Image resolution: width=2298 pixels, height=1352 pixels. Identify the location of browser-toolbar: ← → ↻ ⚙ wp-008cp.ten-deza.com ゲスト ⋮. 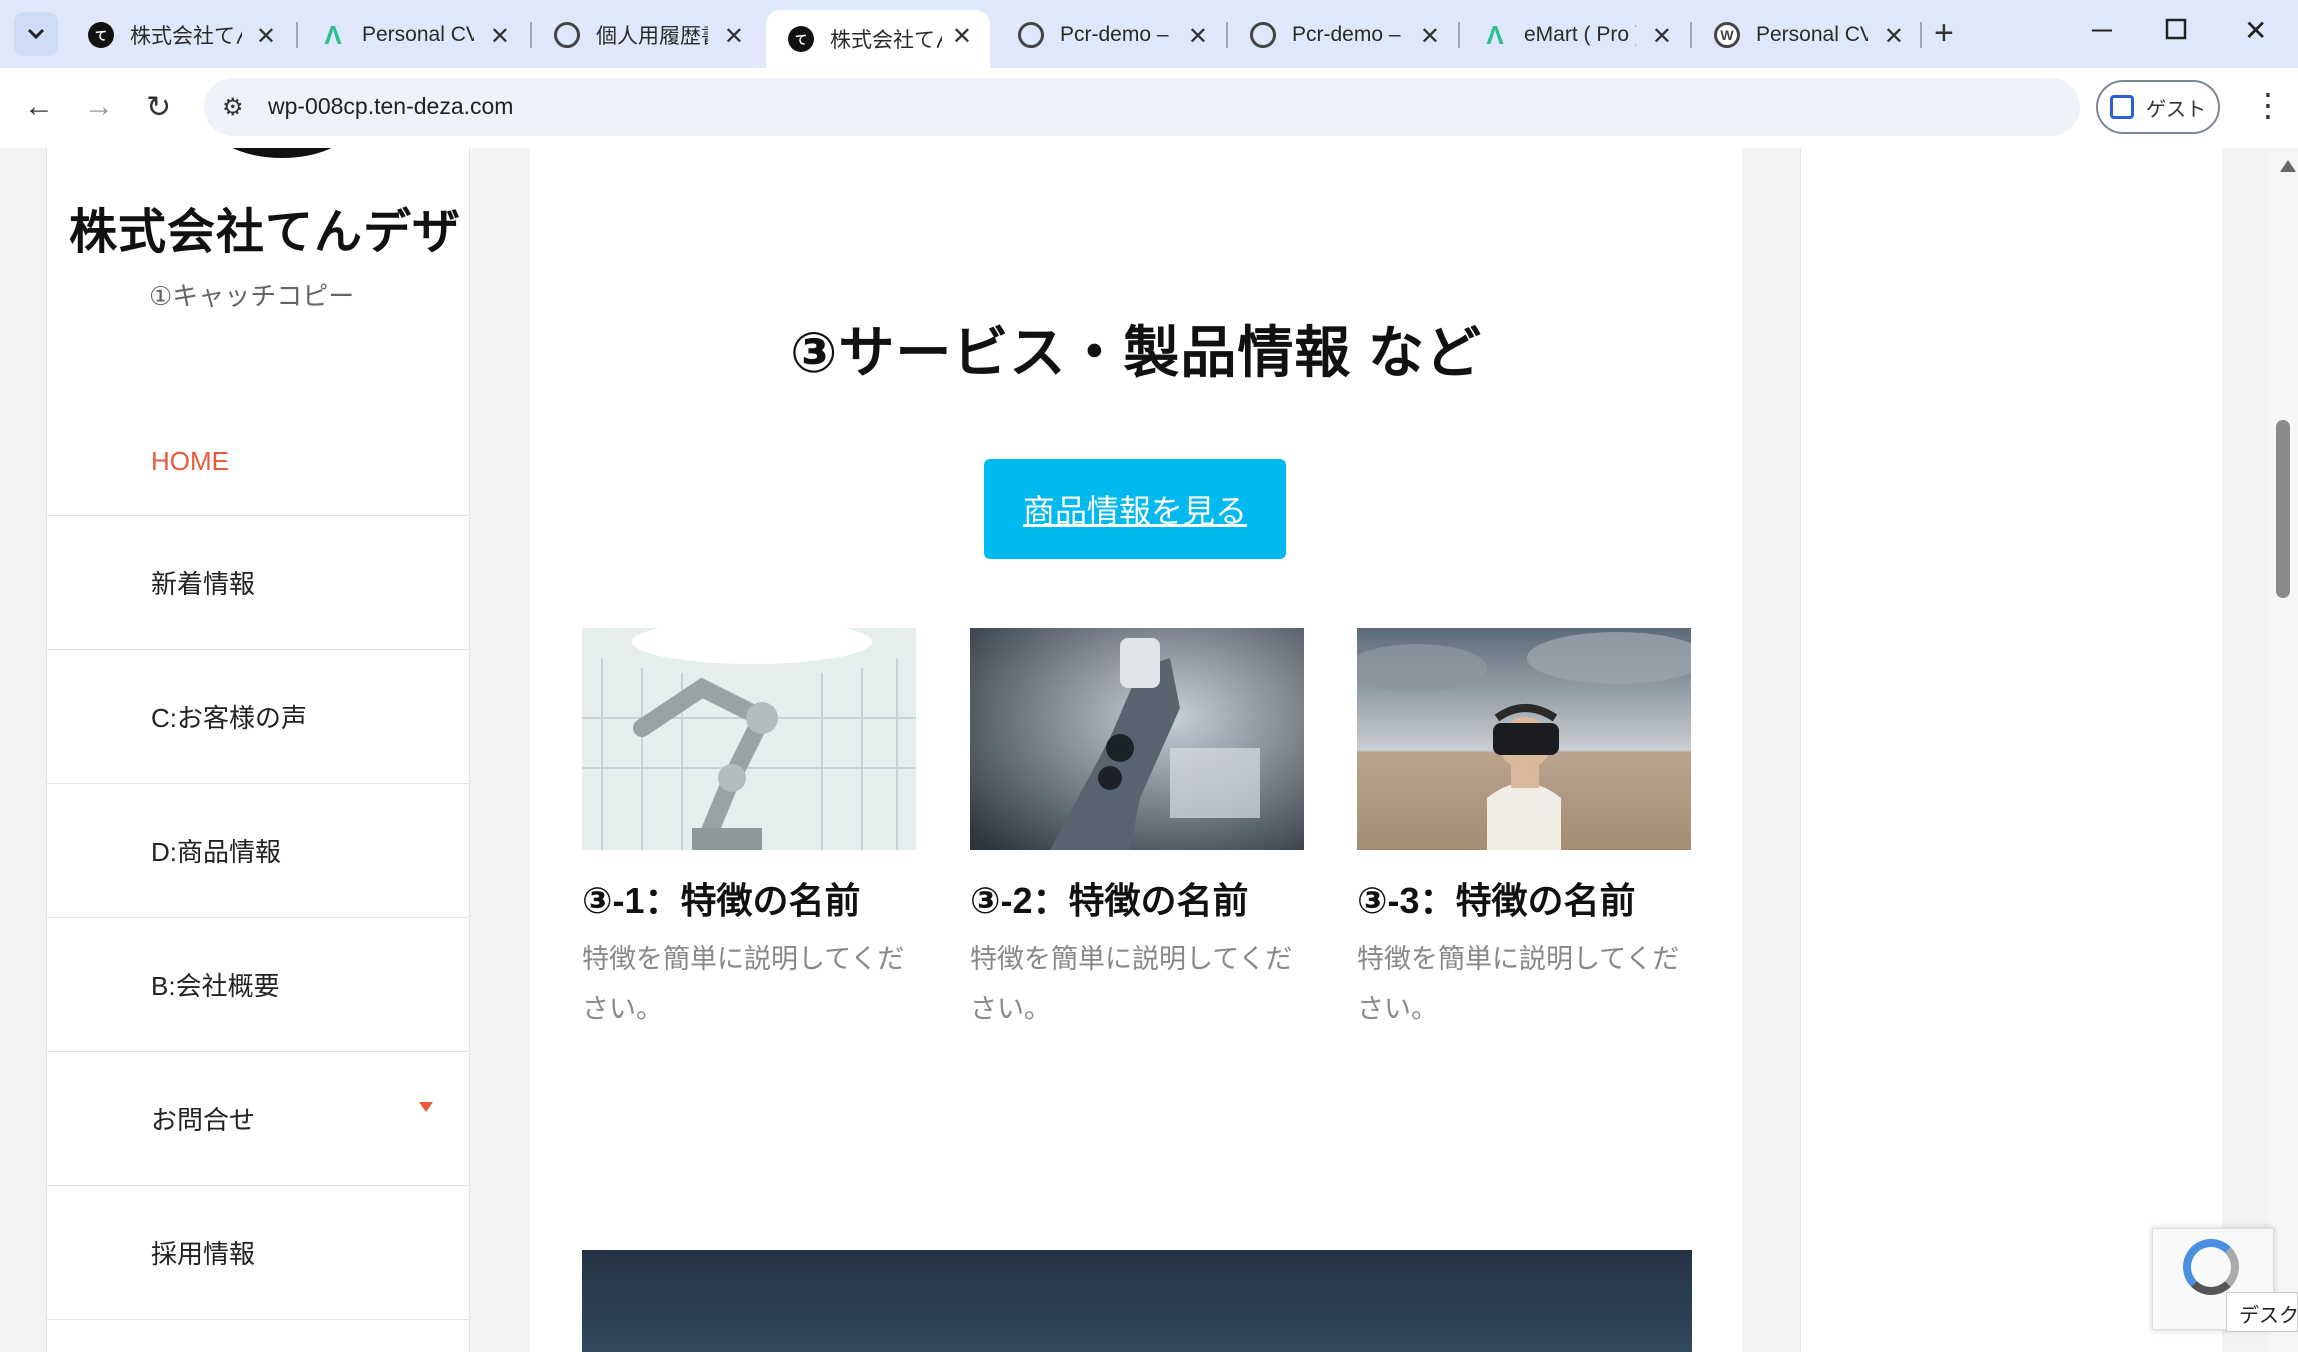
(1149, 108).